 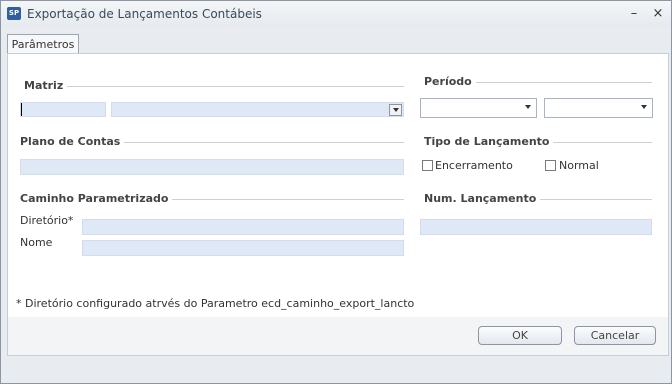 What do you see at coordinates (615, 335) in the screenshot?
I see `cancel-button: Cancelar` at bounding box center [615, 335].